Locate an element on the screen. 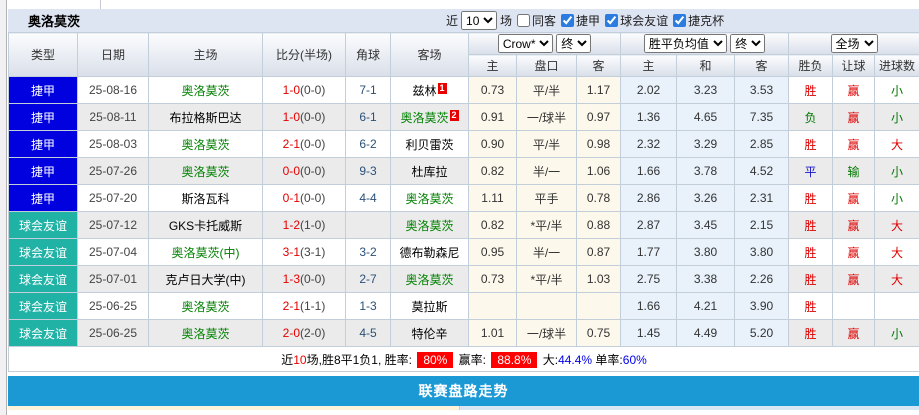 Image resolution: width=919 pixels, height=415 pixels. away-team-name: 杜库拉 is located at coordinates (429, 171).